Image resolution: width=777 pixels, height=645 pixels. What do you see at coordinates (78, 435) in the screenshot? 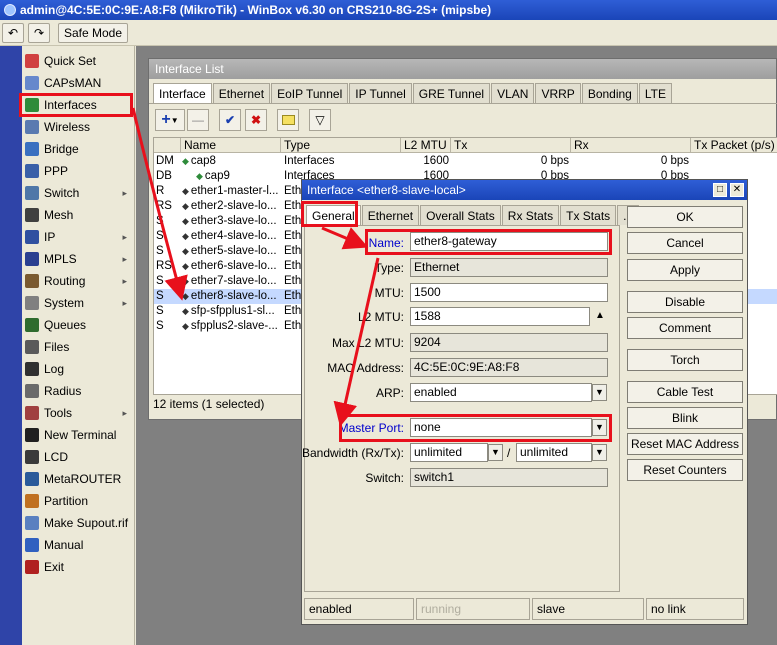
I see `sidebar-item-new-terminal: New Terminal` at bounding box center [78, 435].